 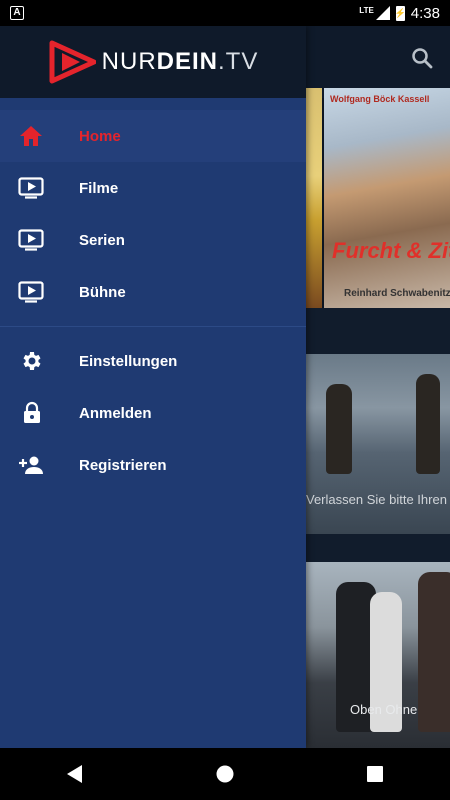 What do you see at coordinates (225, 13) in the screenshot?
I see `status-bar: A LTE ⚡ 4:38` at bounding box center [225, 13].